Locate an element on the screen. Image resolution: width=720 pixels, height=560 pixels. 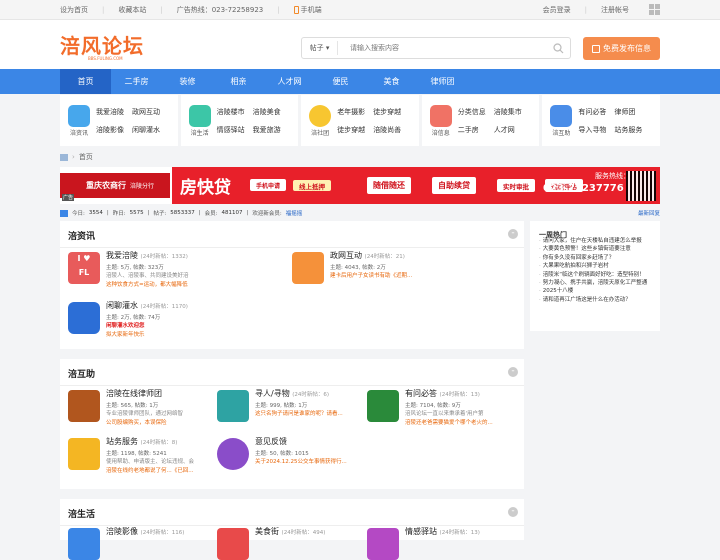
hot-item: 大要黄色预警！这些乡镇街道要注意 is located at coordinates (599, 249).